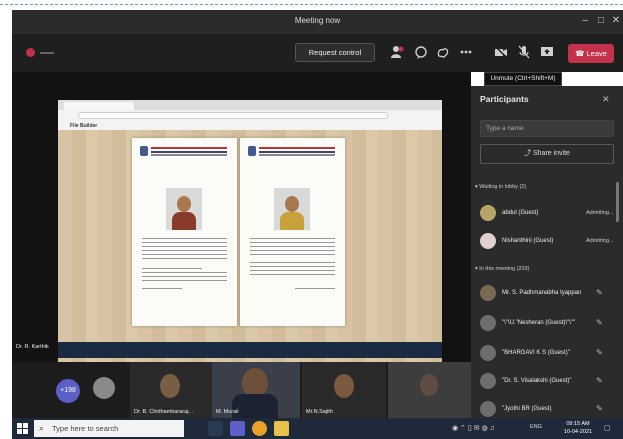  I want to click on windows-start-icon, so click(22, 428).